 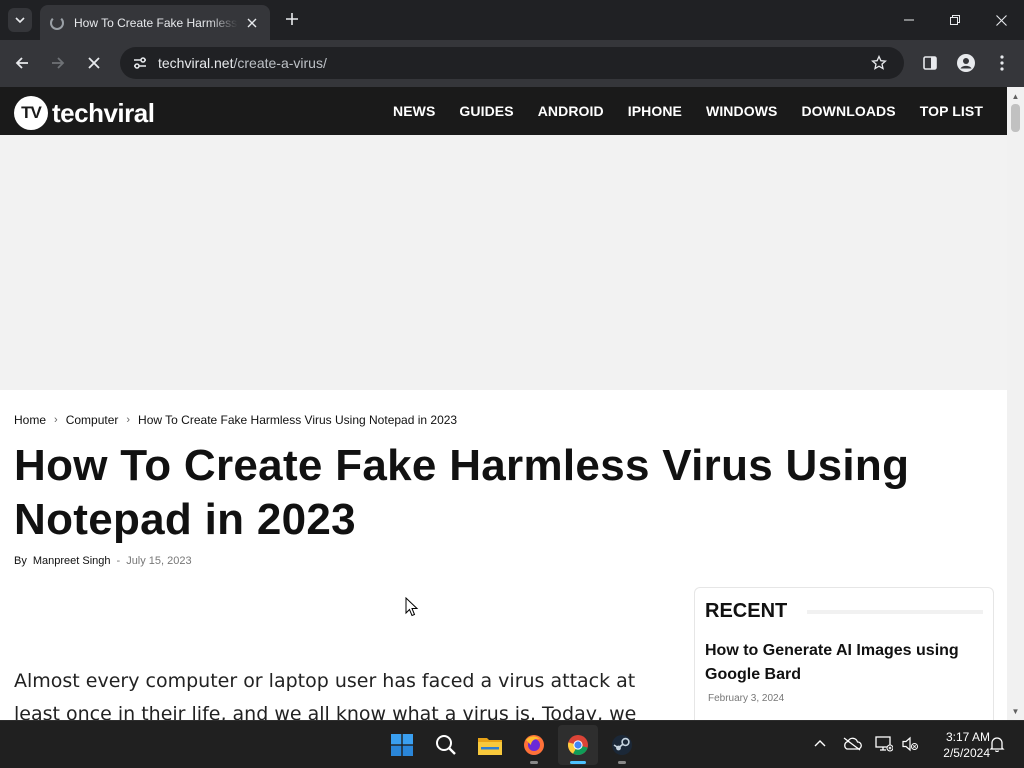 What do you see at coordinates (103, 112) in the screenshot?
I see `logo-wordmark: techviral` at bounding box center [103, 112].